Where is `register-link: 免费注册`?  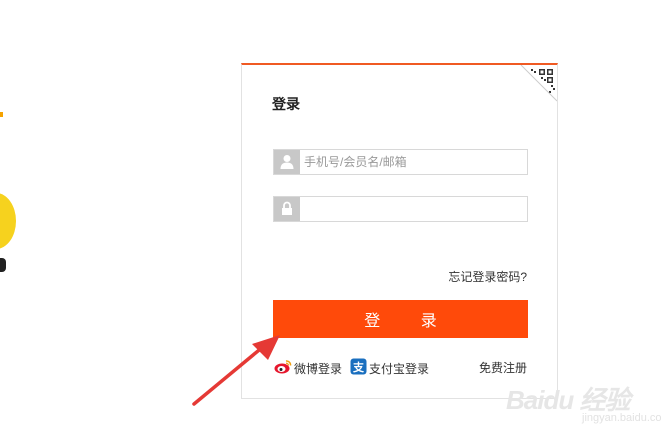
register-link: 免费注册 is located at coordinates (503, 367).